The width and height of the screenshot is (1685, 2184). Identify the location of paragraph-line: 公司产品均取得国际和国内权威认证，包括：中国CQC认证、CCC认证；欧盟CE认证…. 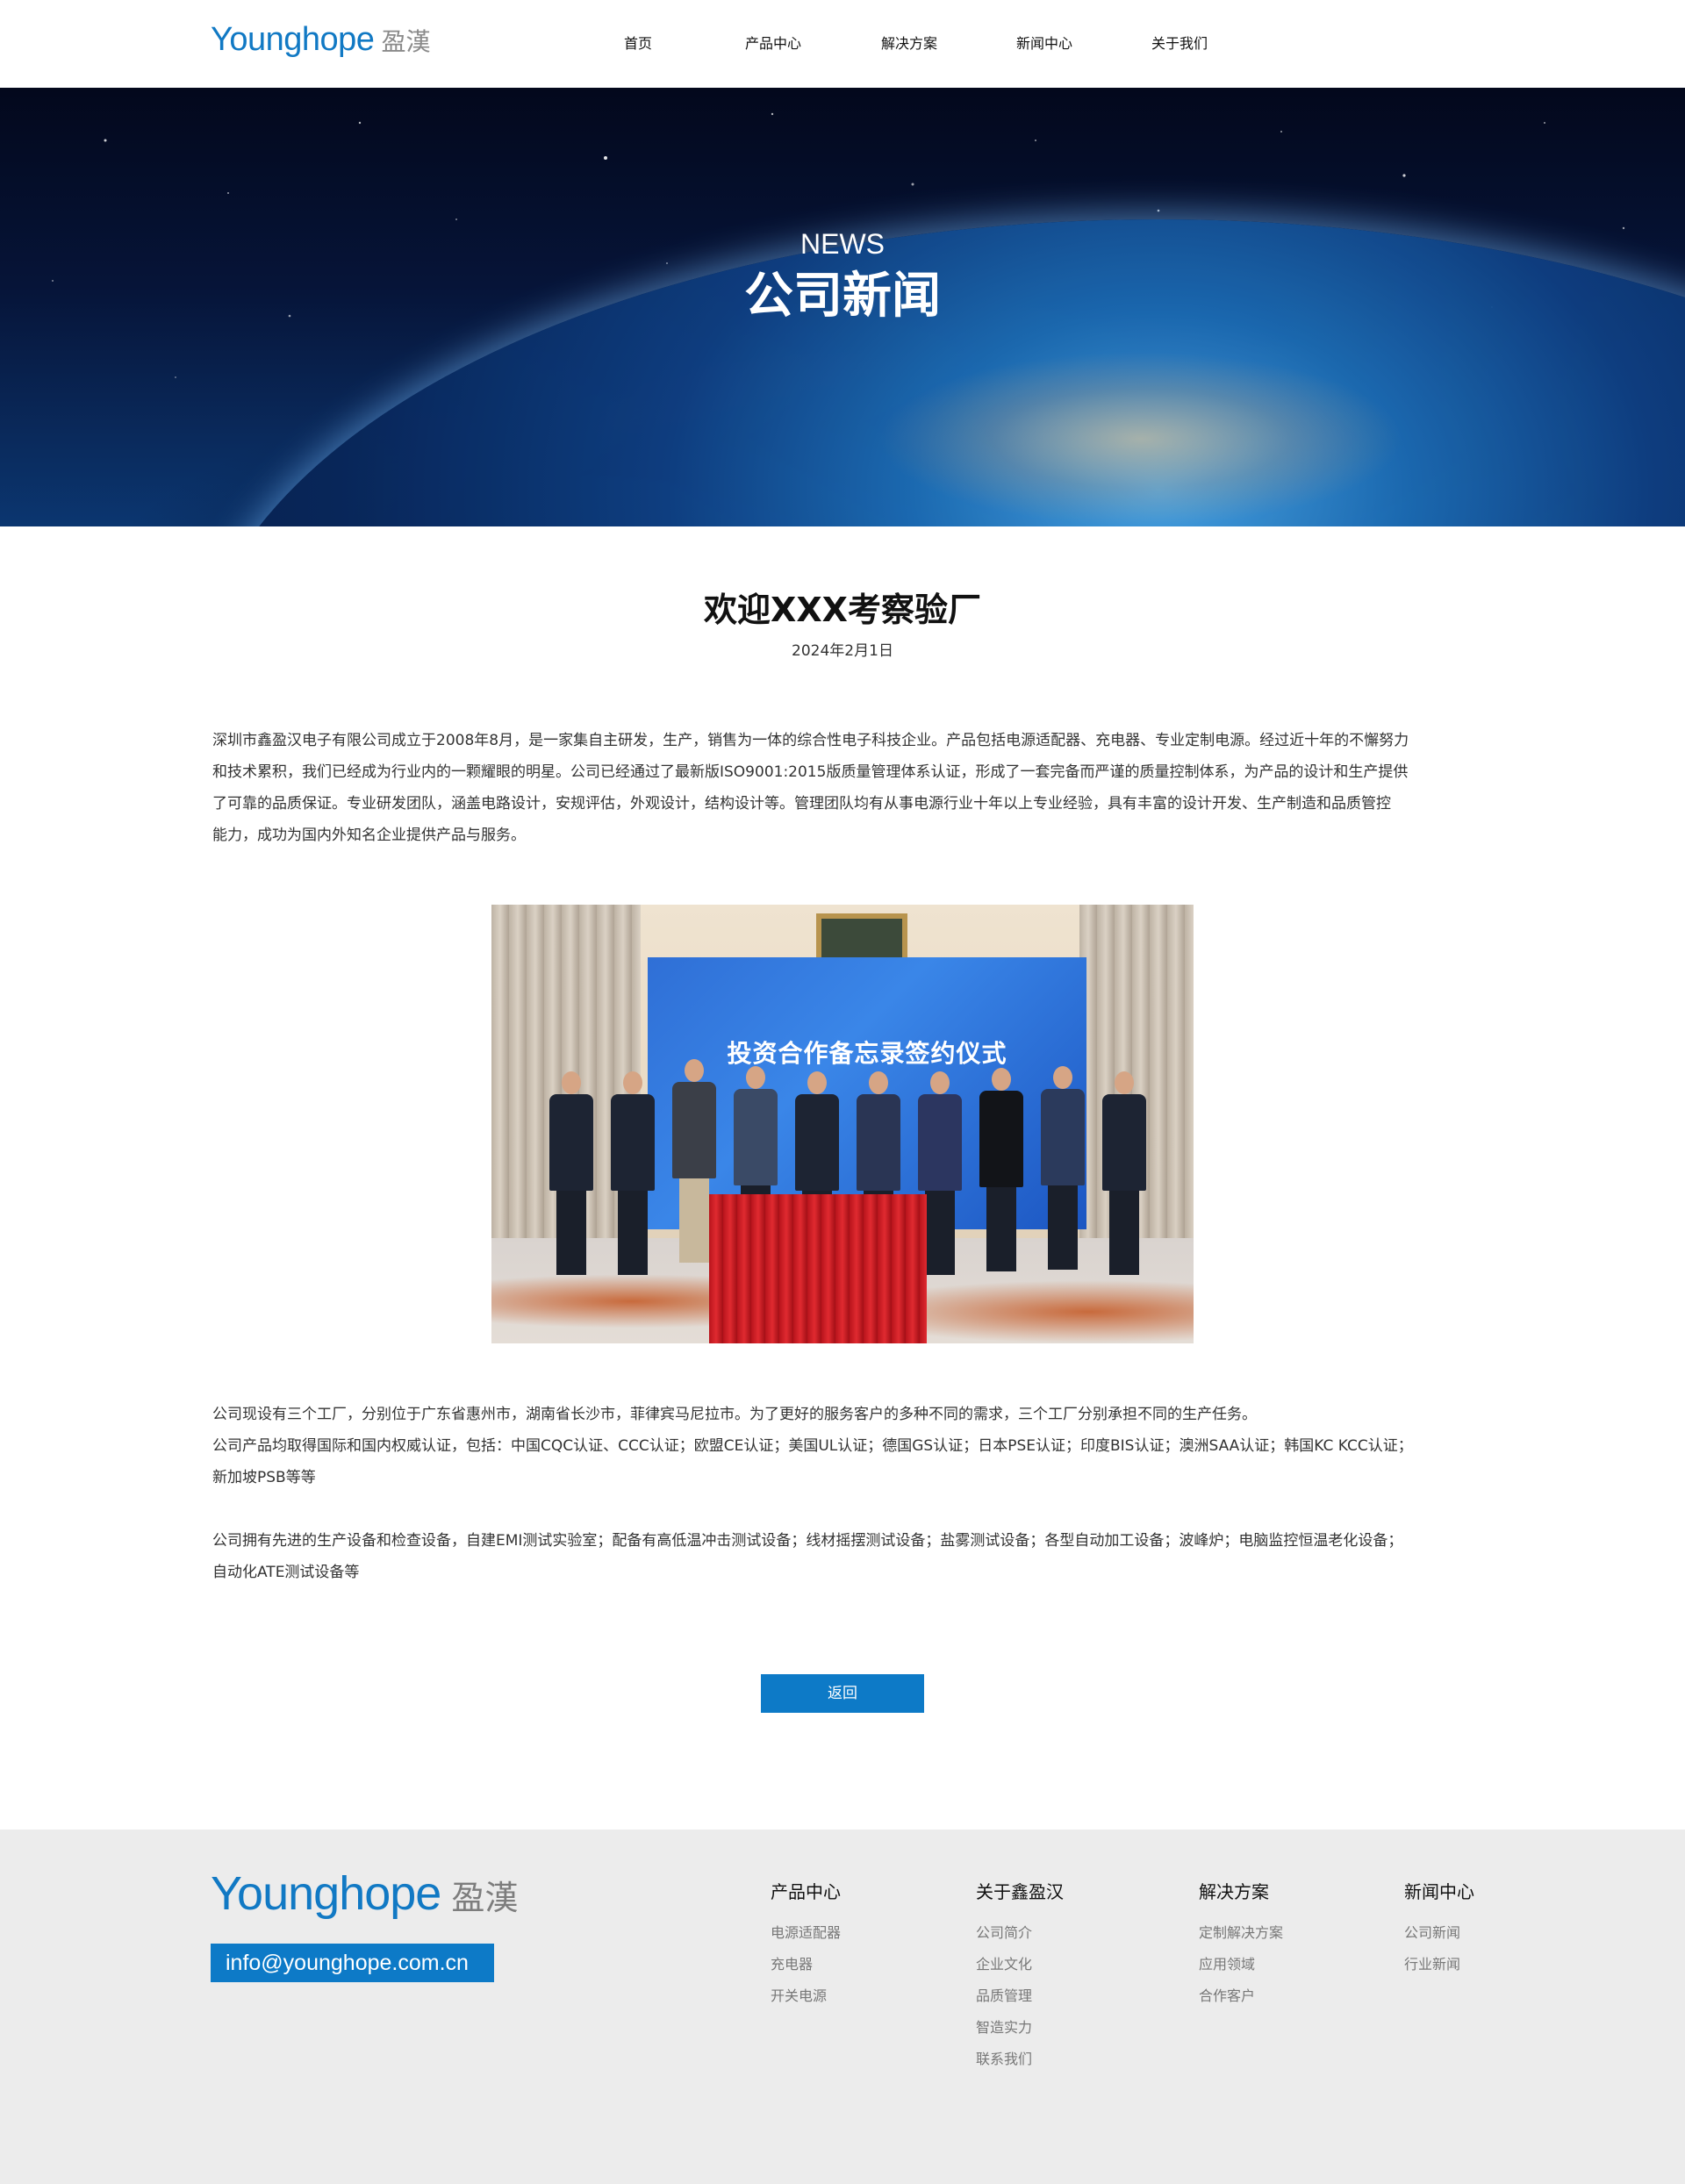
(812, 1446).